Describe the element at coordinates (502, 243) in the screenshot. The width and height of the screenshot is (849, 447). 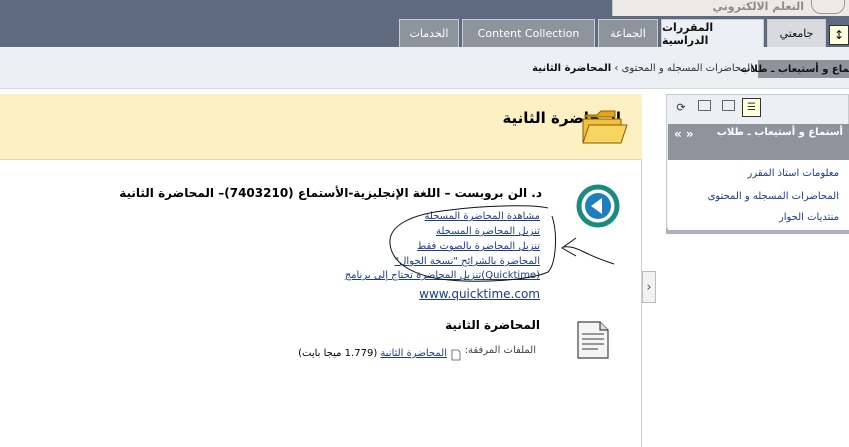
I see `hand-drawn-annotation` at that location.